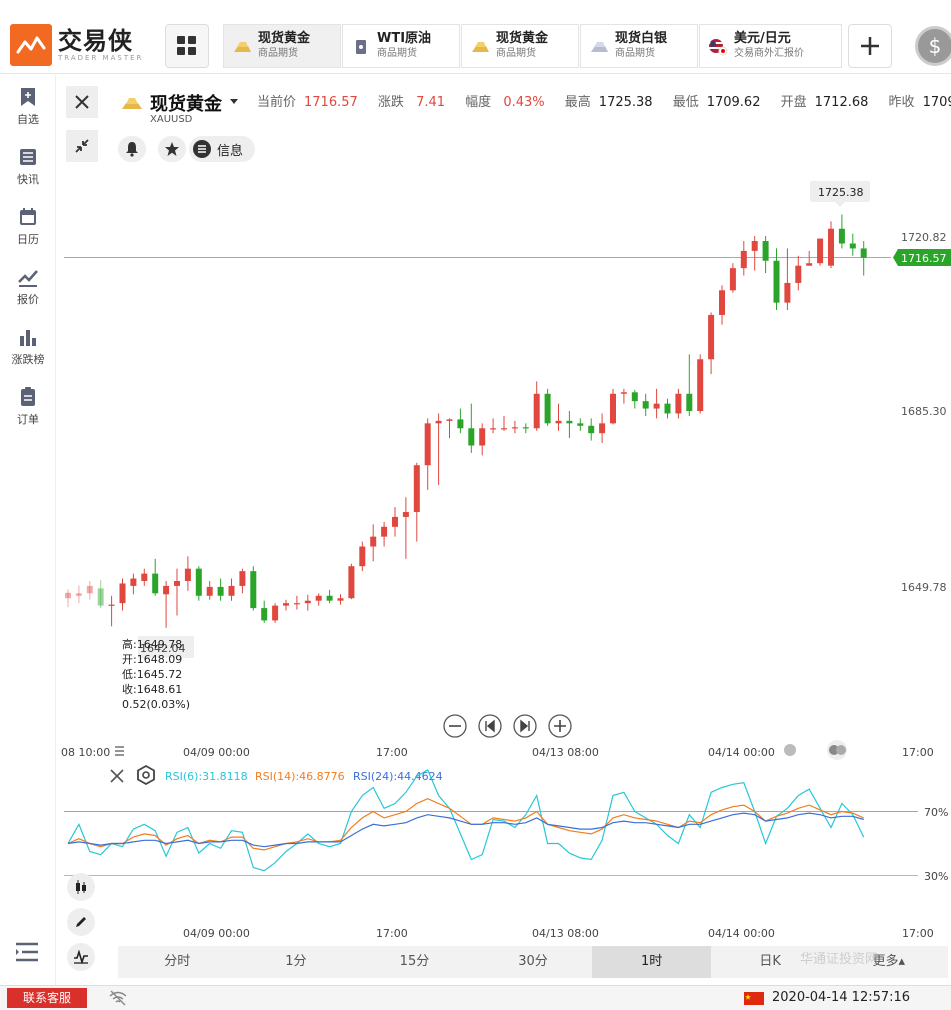  Describe the element at coordinates (296, 962) in the screenshot. I see `period-tab-1m: 1分` at that location.